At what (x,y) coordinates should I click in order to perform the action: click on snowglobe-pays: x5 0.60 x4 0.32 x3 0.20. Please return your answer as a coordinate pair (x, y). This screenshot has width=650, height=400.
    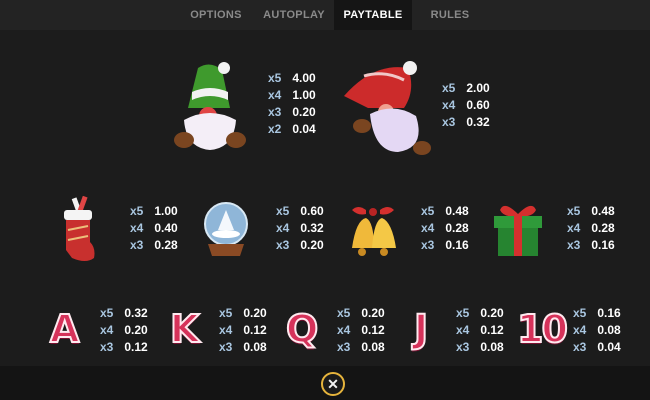
    Looking at the image, I should click on (300, 228).